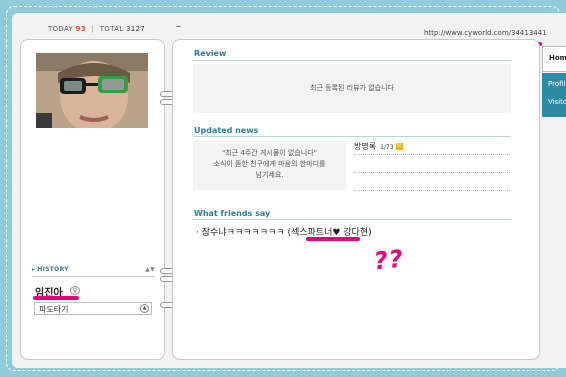  What do you see at coordinates (53, 269) in the screenshot?
I see `history-label: HISTORY` at bounding box center [53, 269].